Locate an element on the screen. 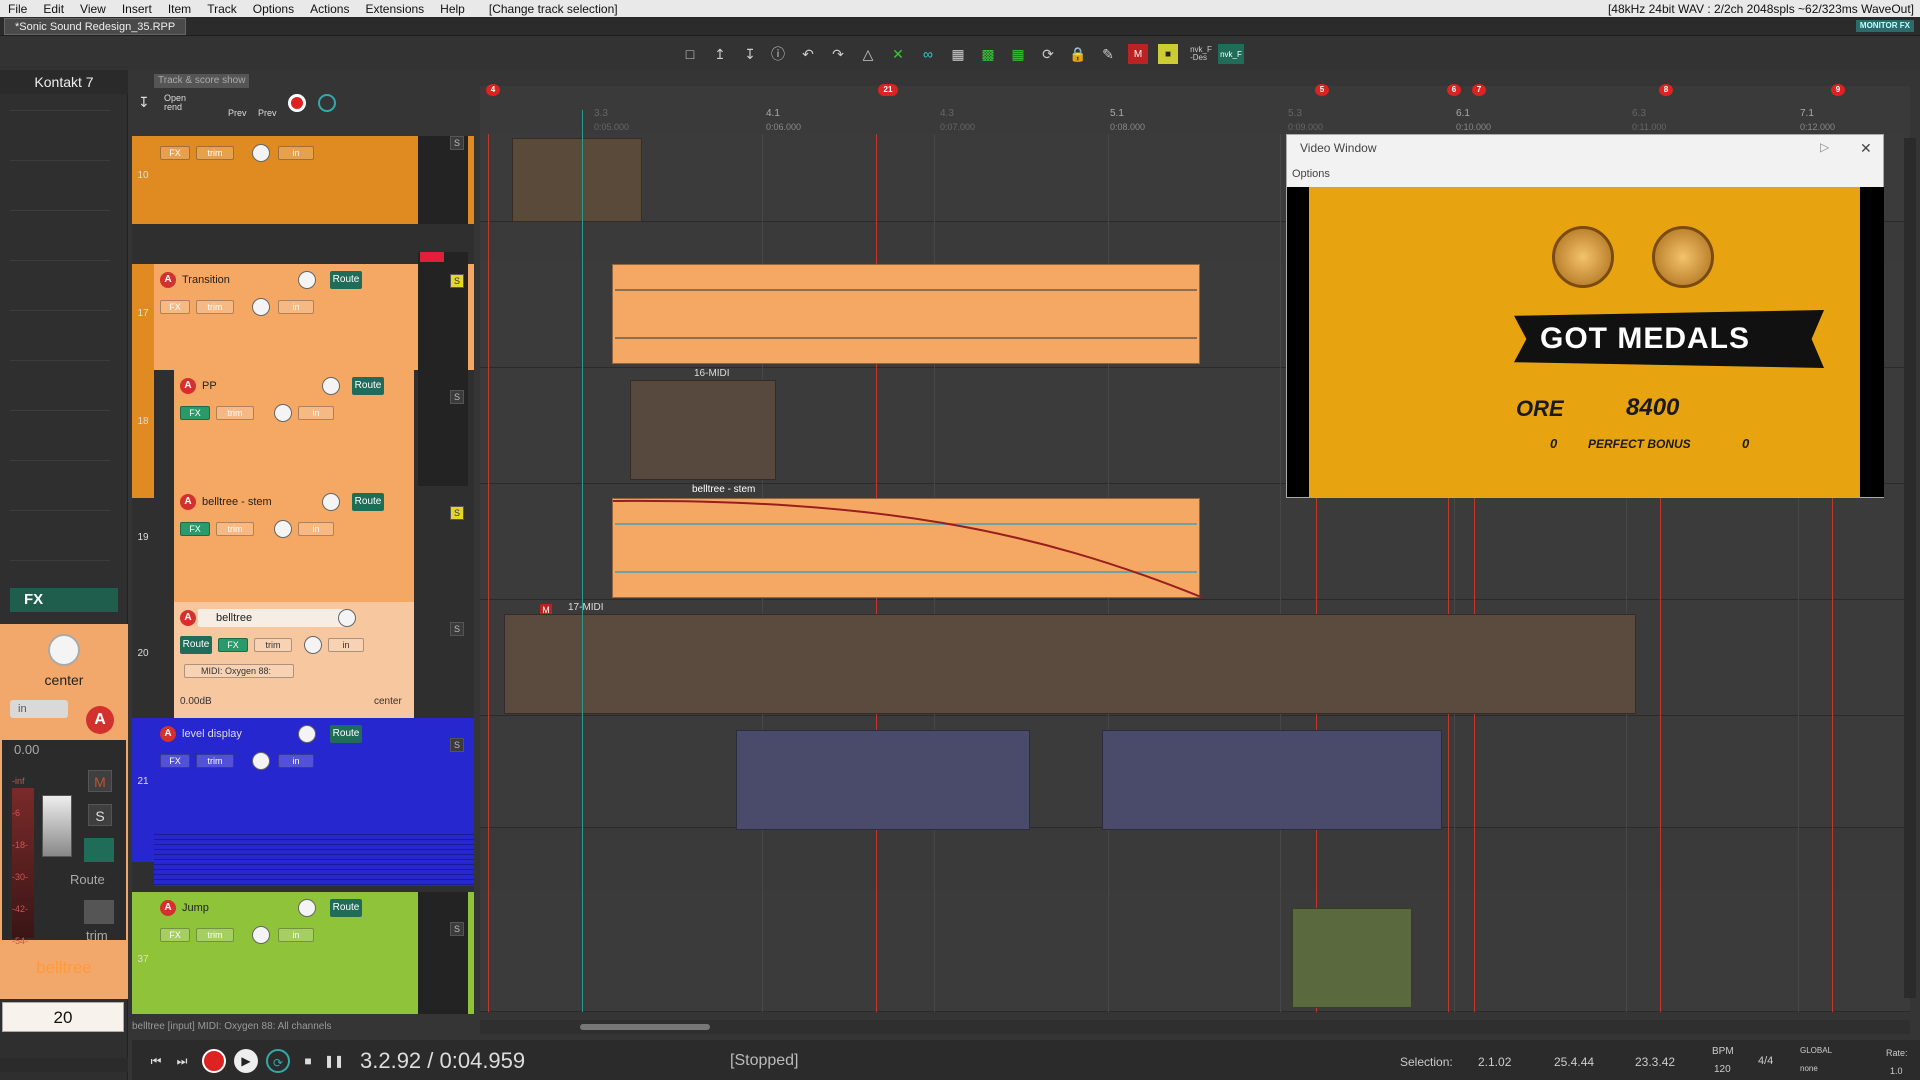 The height and width of the screenshot is (1080, 1920). menu-edit: Edit is located at coordinates (53, 9).